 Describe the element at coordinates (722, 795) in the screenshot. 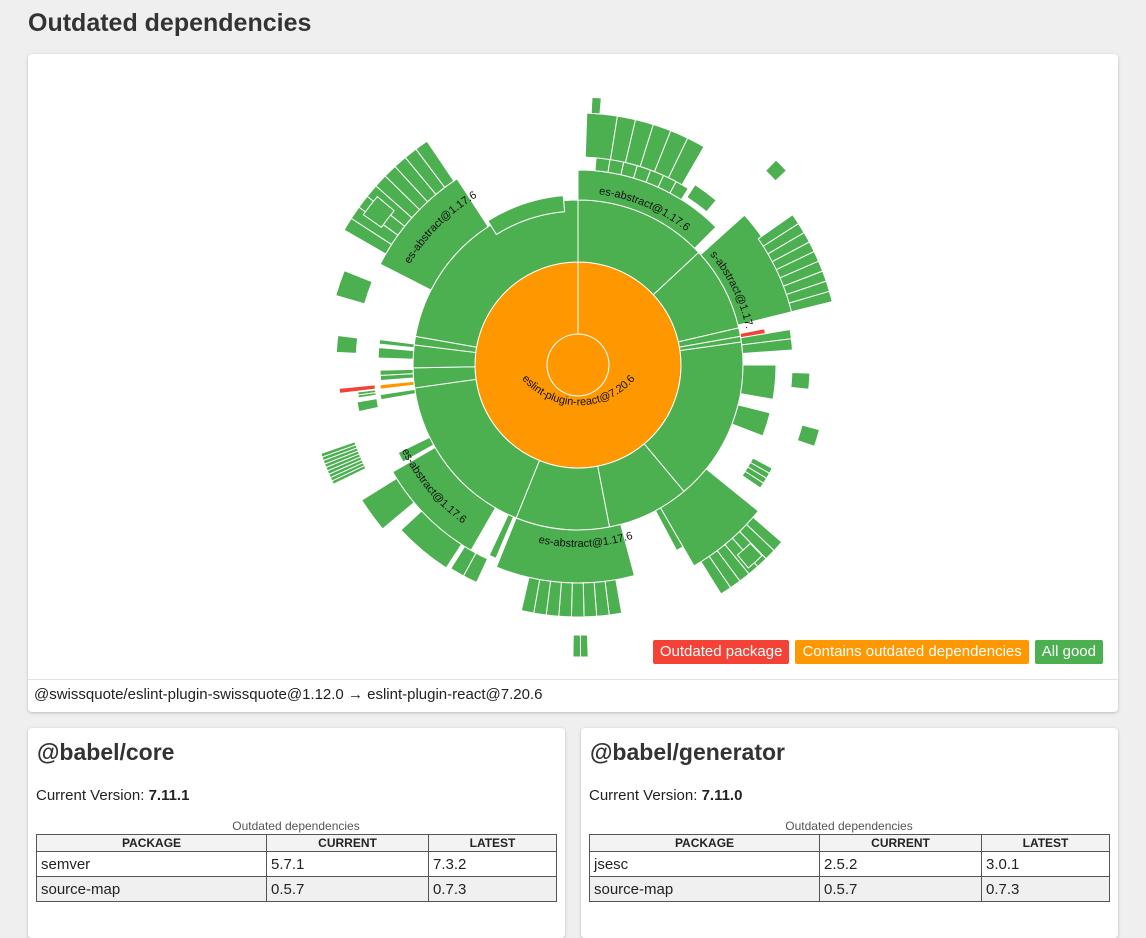

I see `version-value: 7.11.0` at that location.